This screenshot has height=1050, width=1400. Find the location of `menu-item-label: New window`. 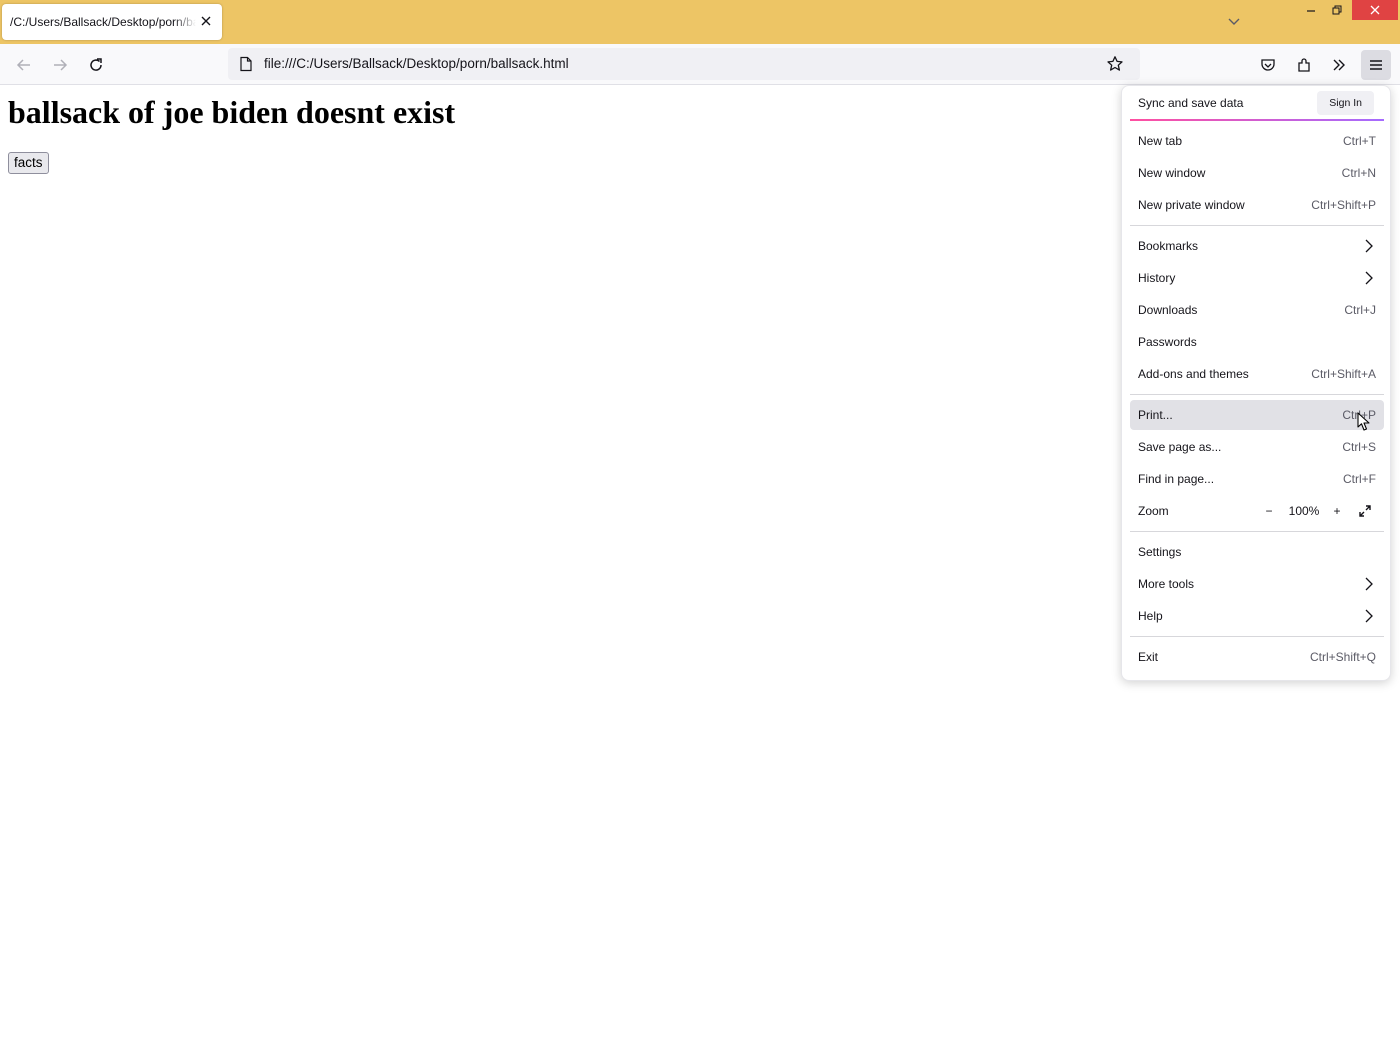

menu-item-label: New window is located at coordinates (1172, 173).